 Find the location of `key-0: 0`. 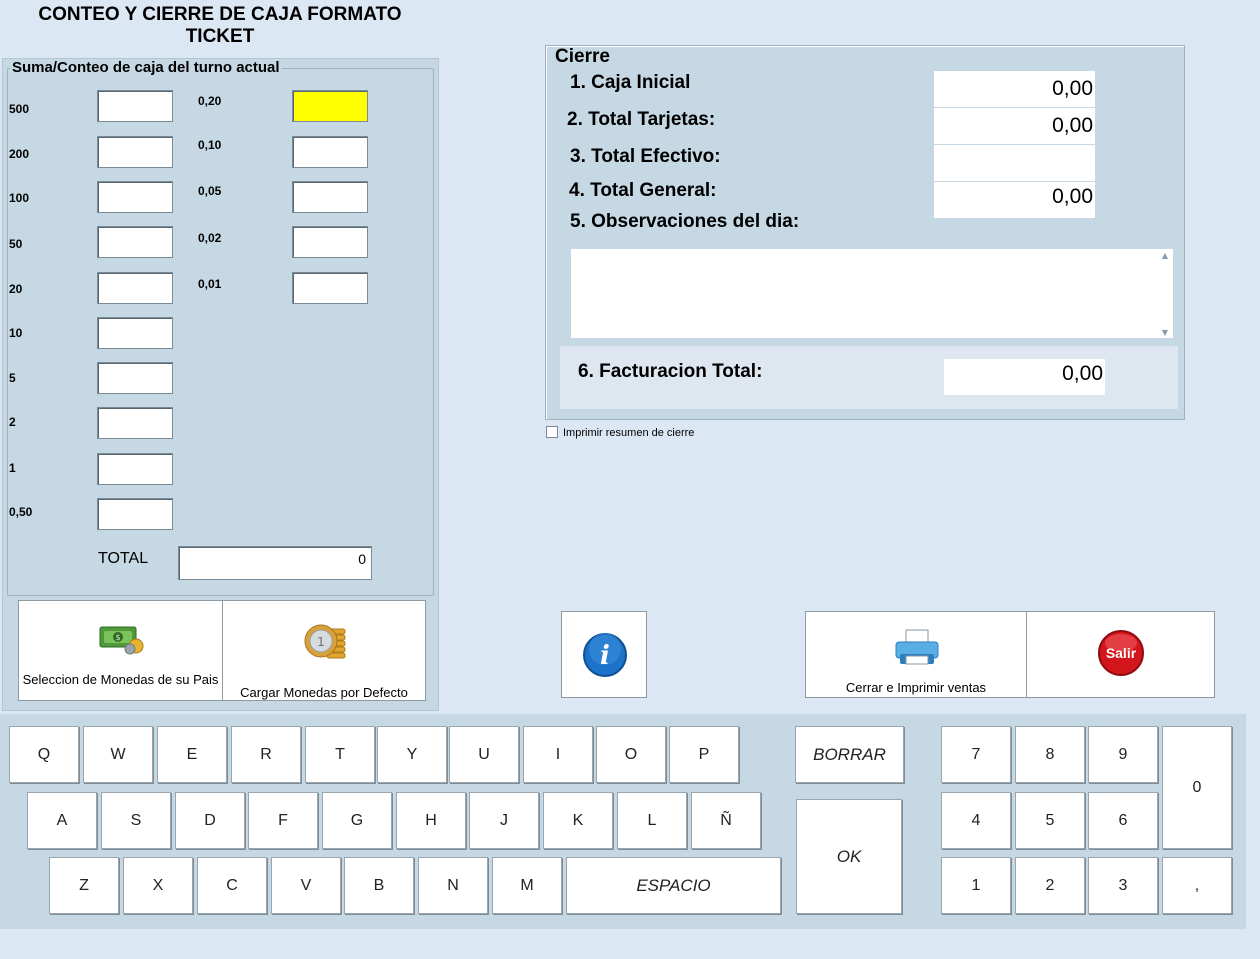

key-0: 0 is located at coordinates (1197, 787).